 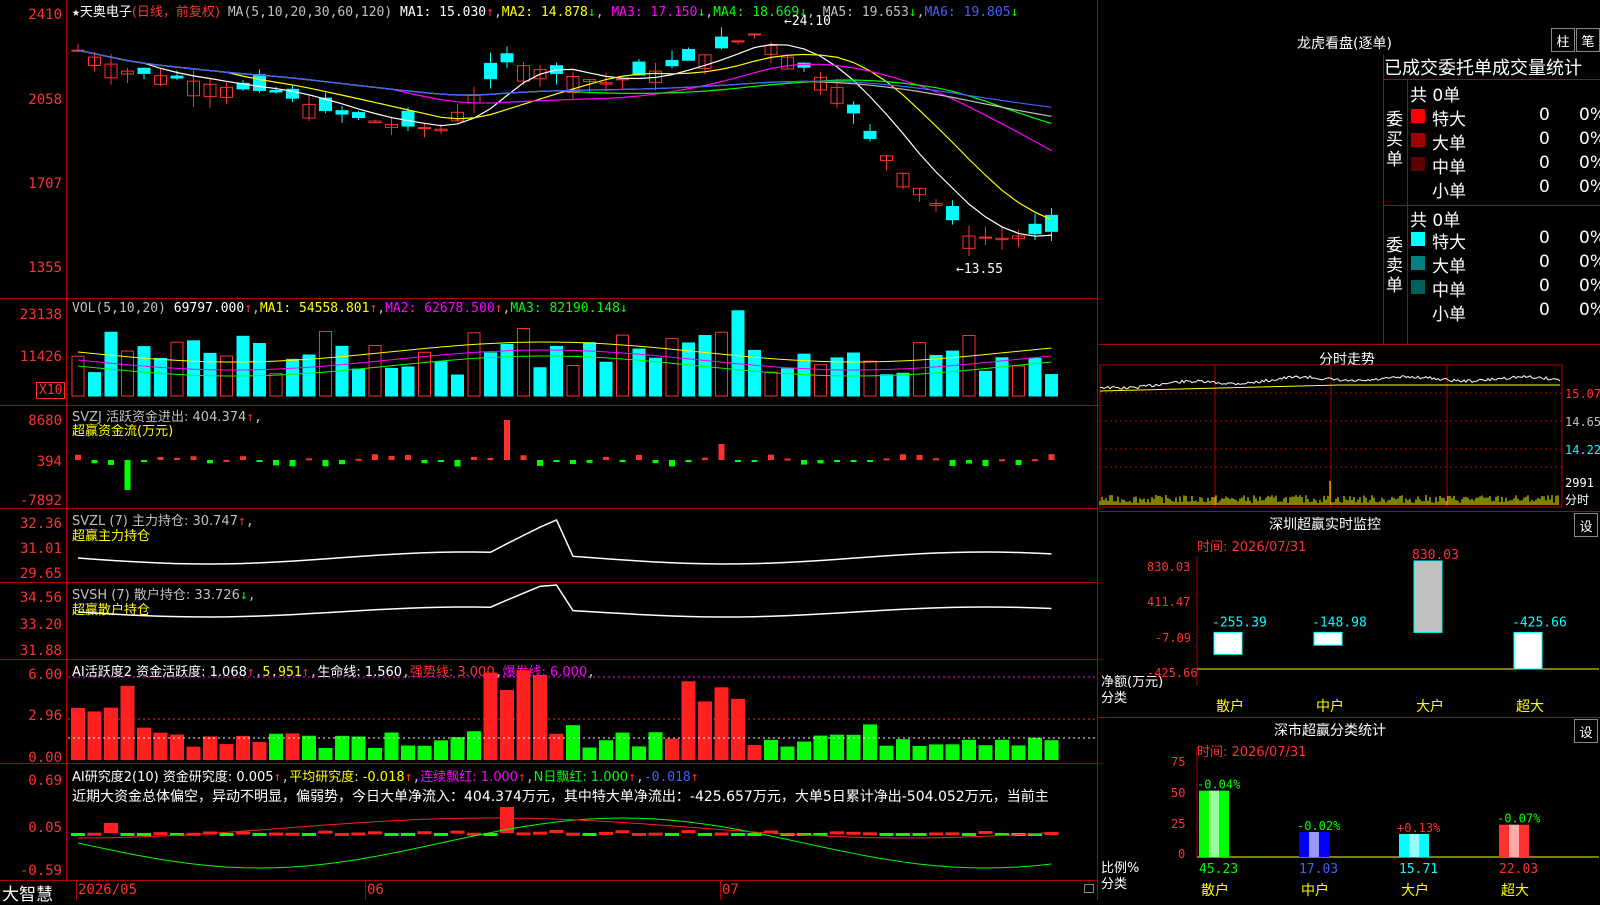 What do you see at coordinates (1544, 238) in the screenshot?
I see `lhb-row-count: 0` at bounding box center [1544, 238].